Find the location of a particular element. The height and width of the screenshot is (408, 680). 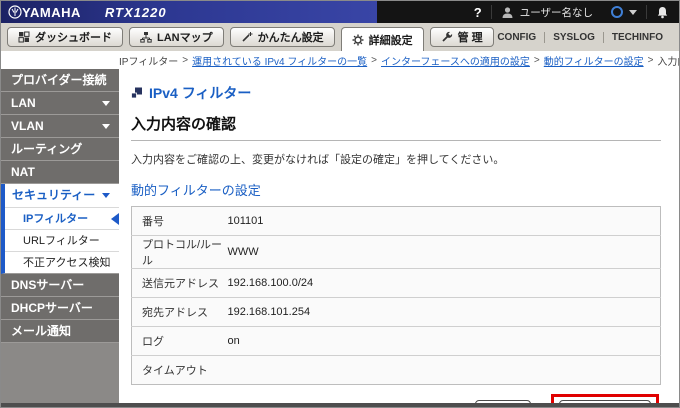

tab-lan-map: LANマップ is located at coordinates (176, 37).